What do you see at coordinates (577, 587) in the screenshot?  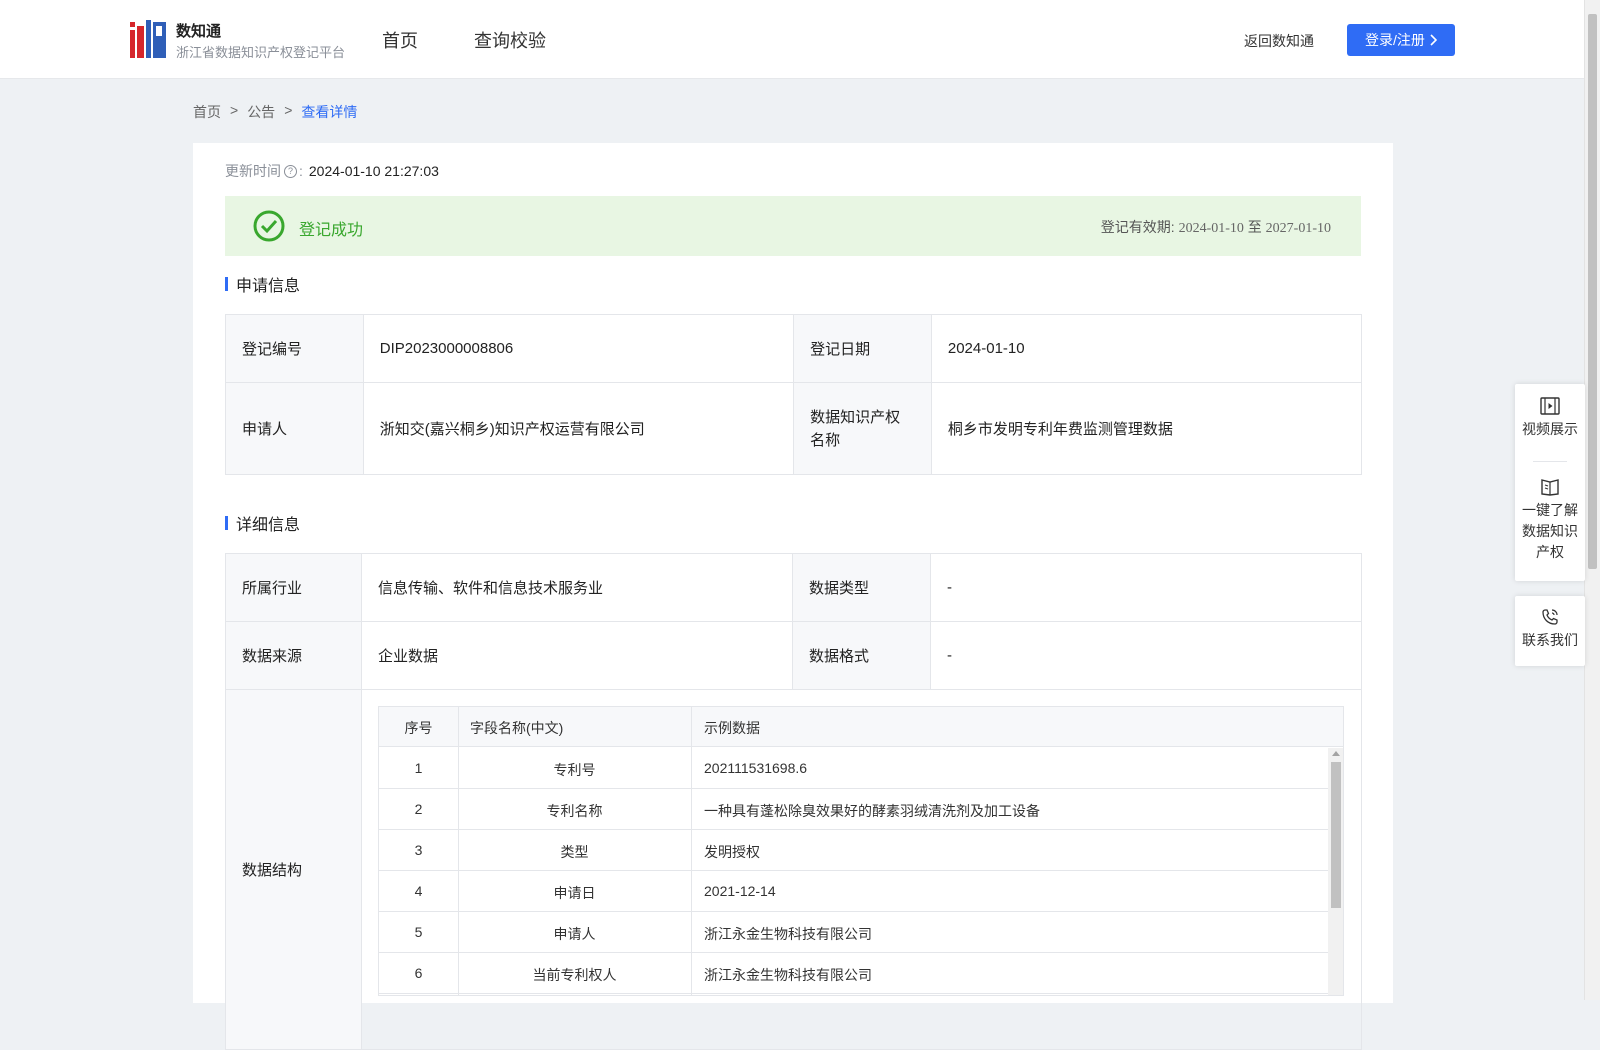 I see `table-value: 信息传输、软件和信息技术服务业` at bounding box center [577, 587].